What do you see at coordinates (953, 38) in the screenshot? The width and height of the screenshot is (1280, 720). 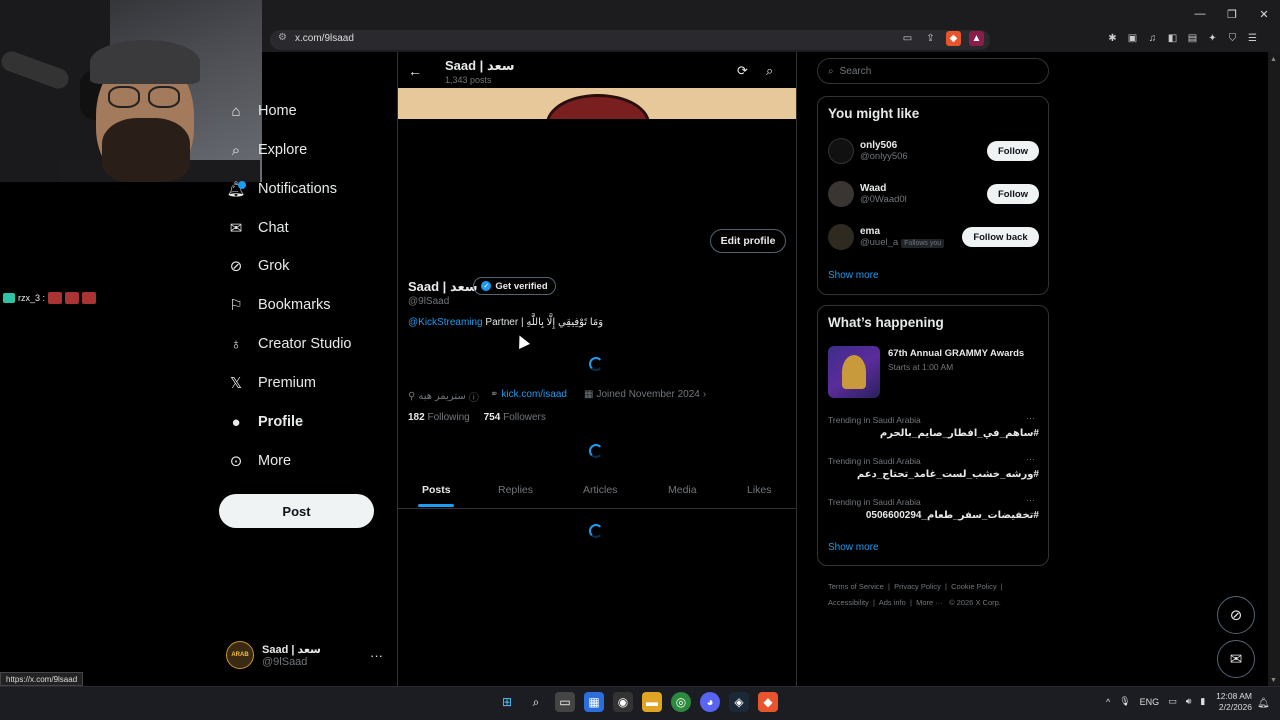 I see `brave-shields-icon: ◆` at bounding box center [953, 38].